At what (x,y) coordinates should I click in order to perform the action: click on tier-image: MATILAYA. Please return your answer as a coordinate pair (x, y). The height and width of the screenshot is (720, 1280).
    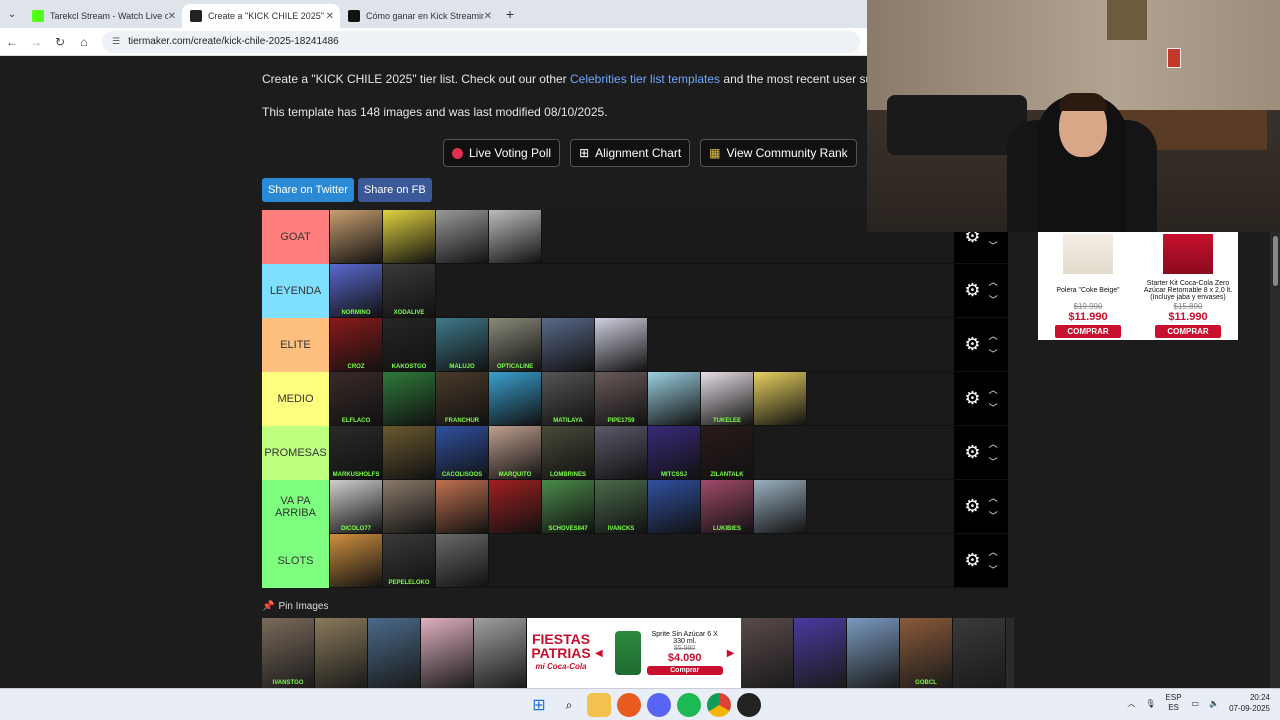
    Looking at the image, I should click on (568, 398).